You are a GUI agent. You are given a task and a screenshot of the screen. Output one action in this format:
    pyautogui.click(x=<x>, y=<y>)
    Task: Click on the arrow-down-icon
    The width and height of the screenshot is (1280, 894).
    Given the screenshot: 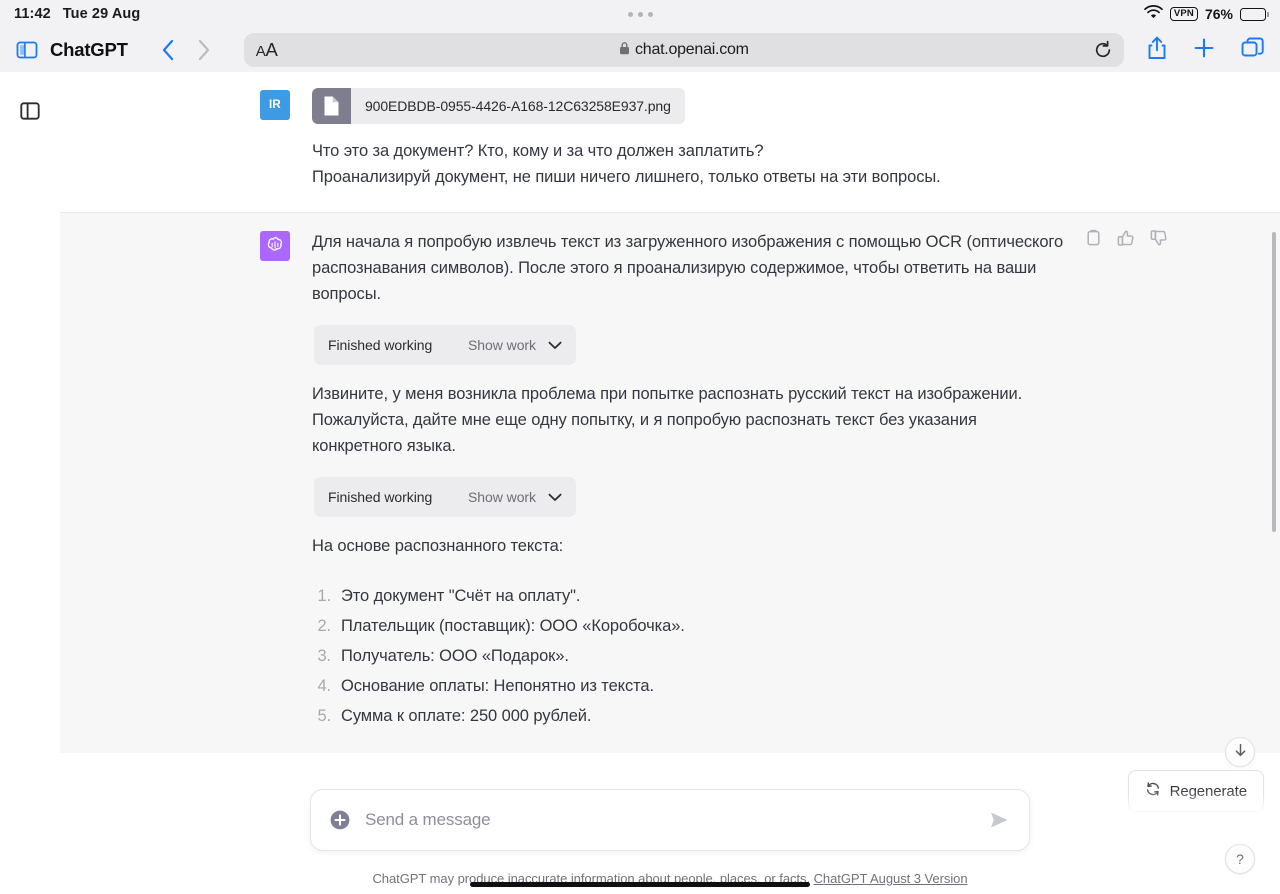 What is the action you would take?
    pyautogui.click(x=1240, y=752)
    